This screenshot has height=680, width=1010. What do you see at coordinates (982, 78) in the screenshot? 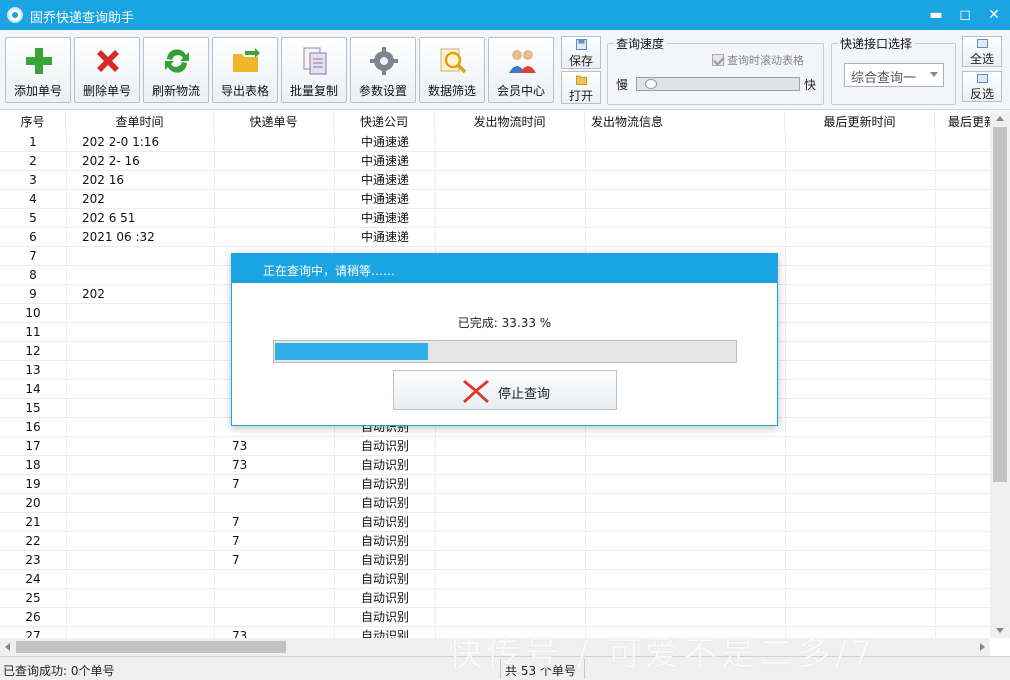
I see `invert-selection-icon` at bounding box center [982, 78].